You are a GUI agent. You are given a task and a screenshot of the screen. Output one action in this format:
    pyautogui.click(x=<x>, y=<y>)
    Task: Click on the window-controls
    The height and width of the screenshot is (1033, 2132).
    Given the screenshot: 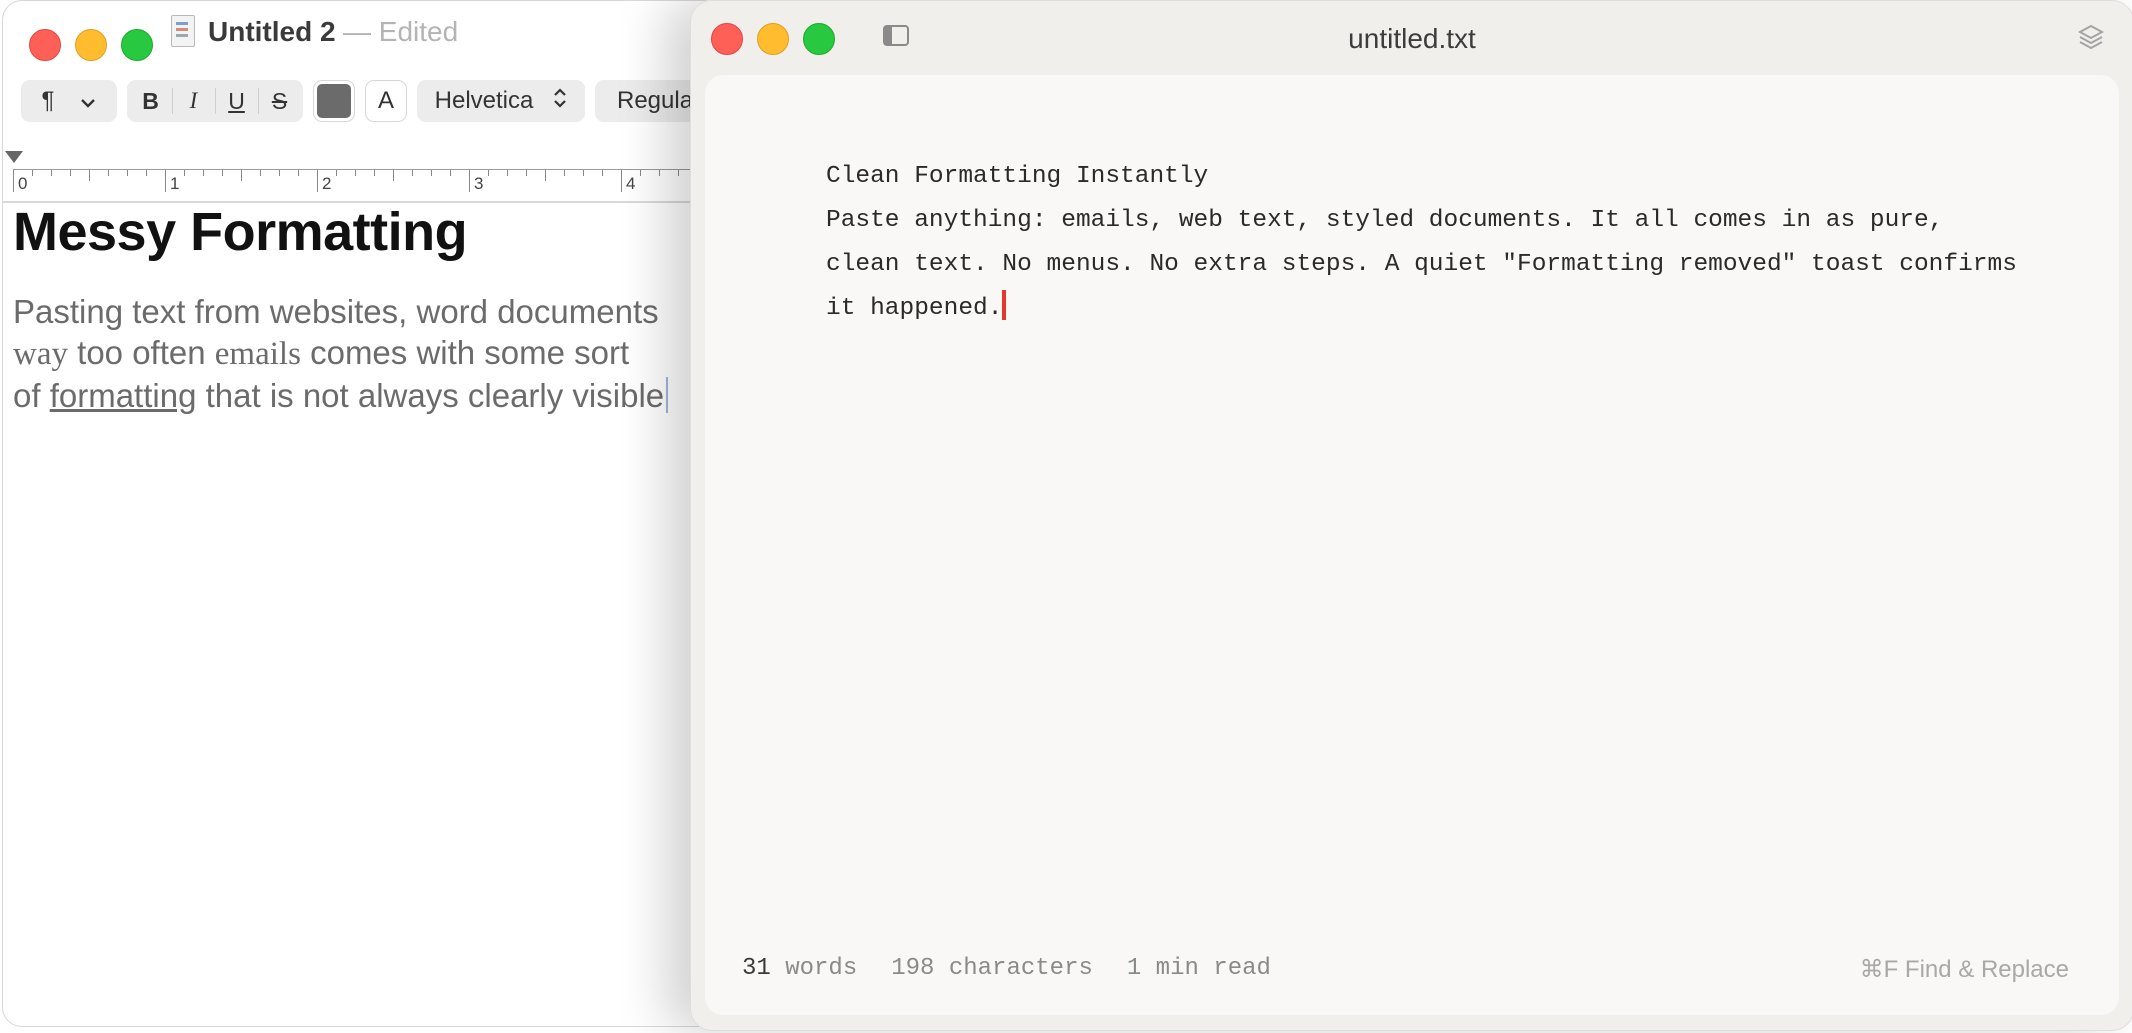 What is the action you would take?
    pyautogui.click(x=91, y=45)
    